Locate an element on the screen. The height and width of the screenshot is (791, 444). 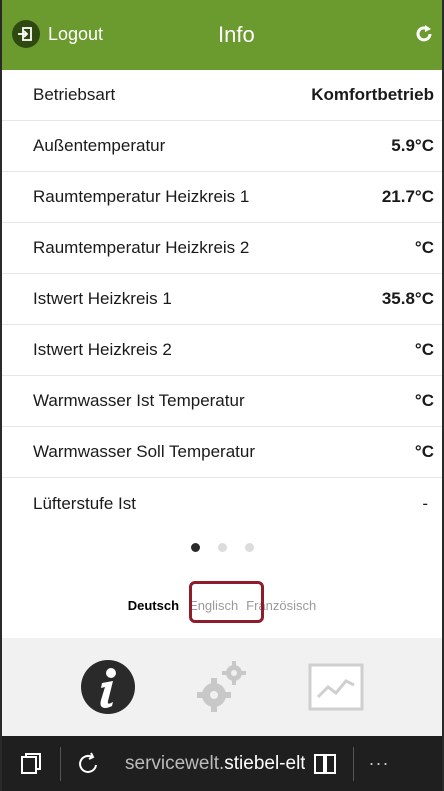
logout-icon is located at coordinates (26, 34).